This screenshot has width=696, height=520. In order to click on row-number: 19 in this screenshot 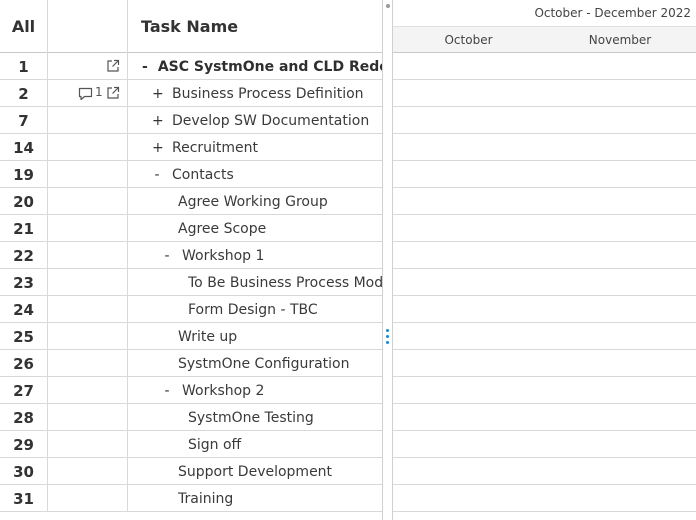, I will do `click(24, 174)`.